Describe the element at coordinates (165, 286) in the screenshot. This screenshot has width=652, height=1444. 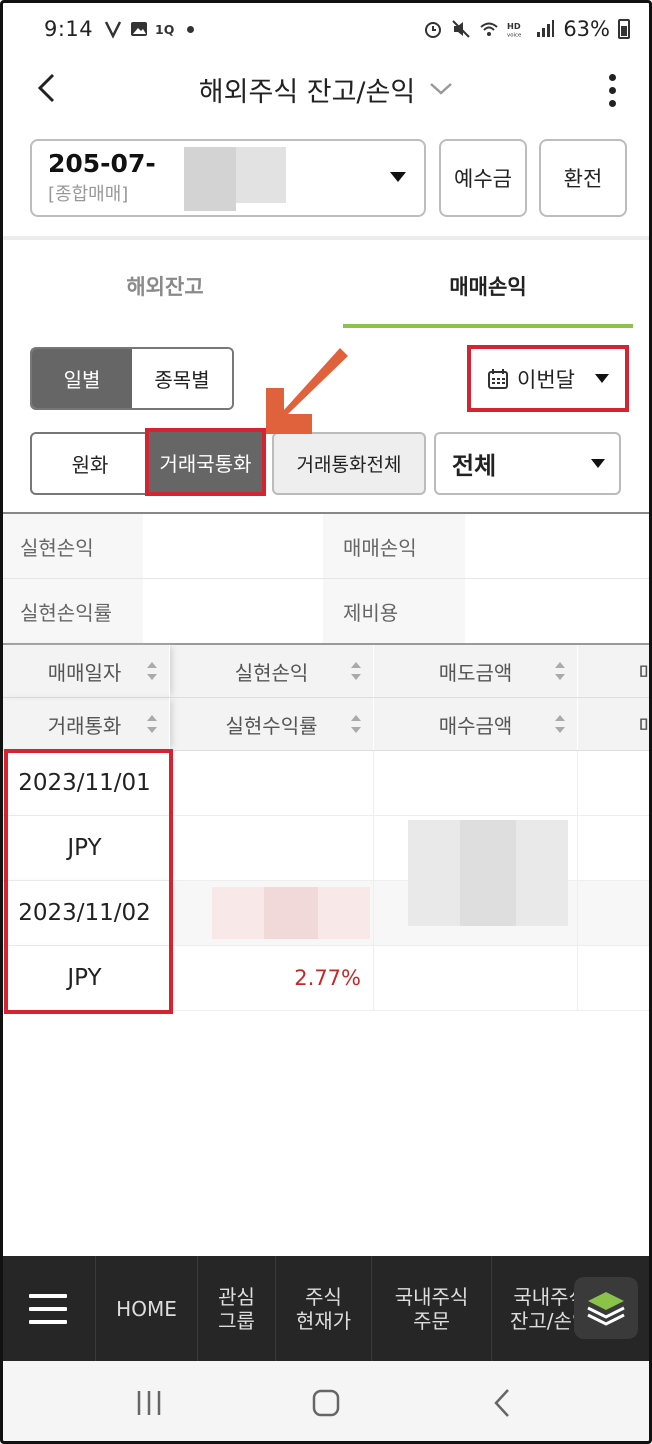
I see `tab-overseas-balance: 해외잔고` at that location.